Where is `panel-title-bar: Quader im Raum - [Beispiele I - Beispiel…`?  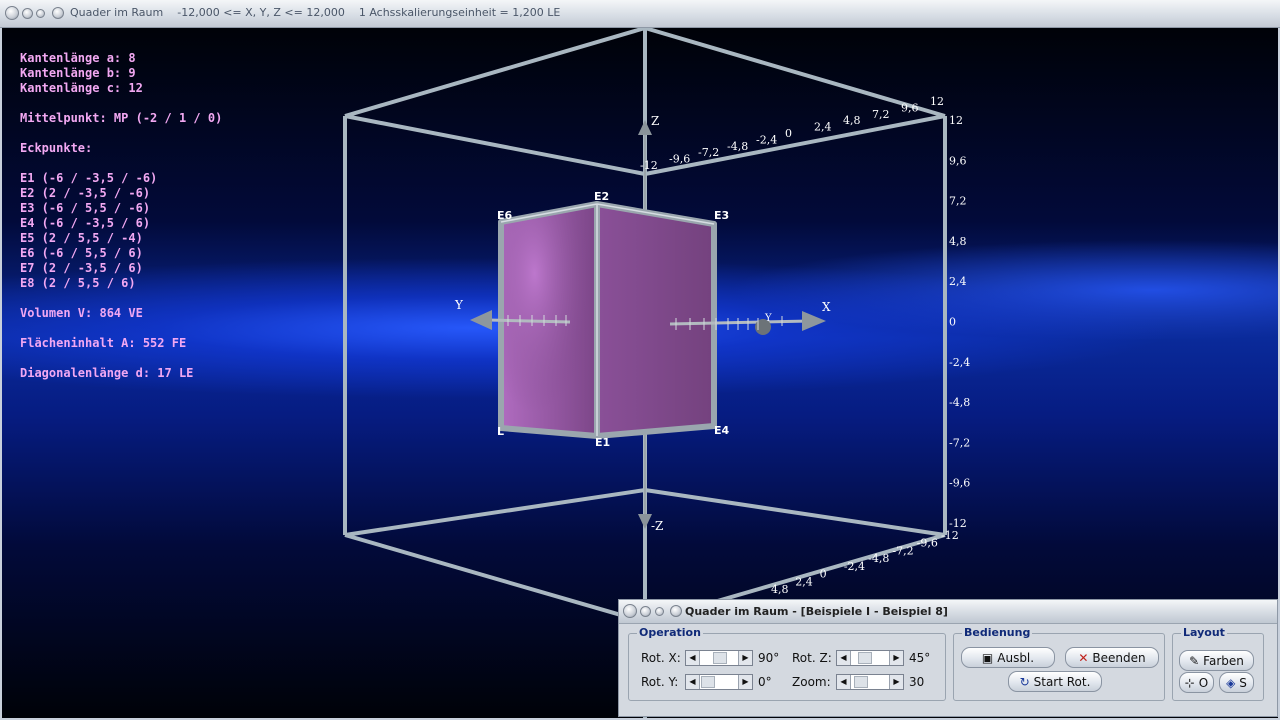
panel-title-bar: Quader im Raum - [Beispiele I - Beispiel… is located at coordinates (948, 612).